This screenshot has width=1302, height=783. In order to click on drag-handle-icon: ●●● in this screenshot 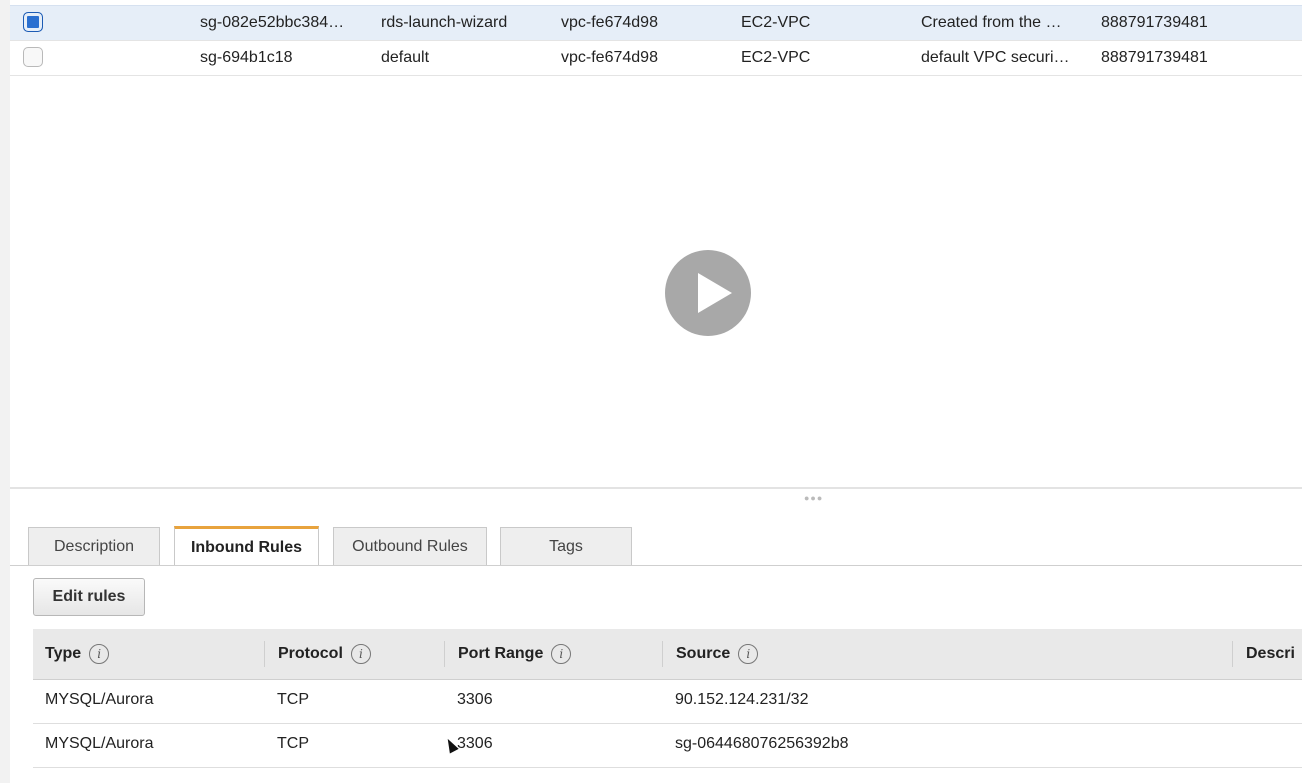, I will do `click(813, 498)`.